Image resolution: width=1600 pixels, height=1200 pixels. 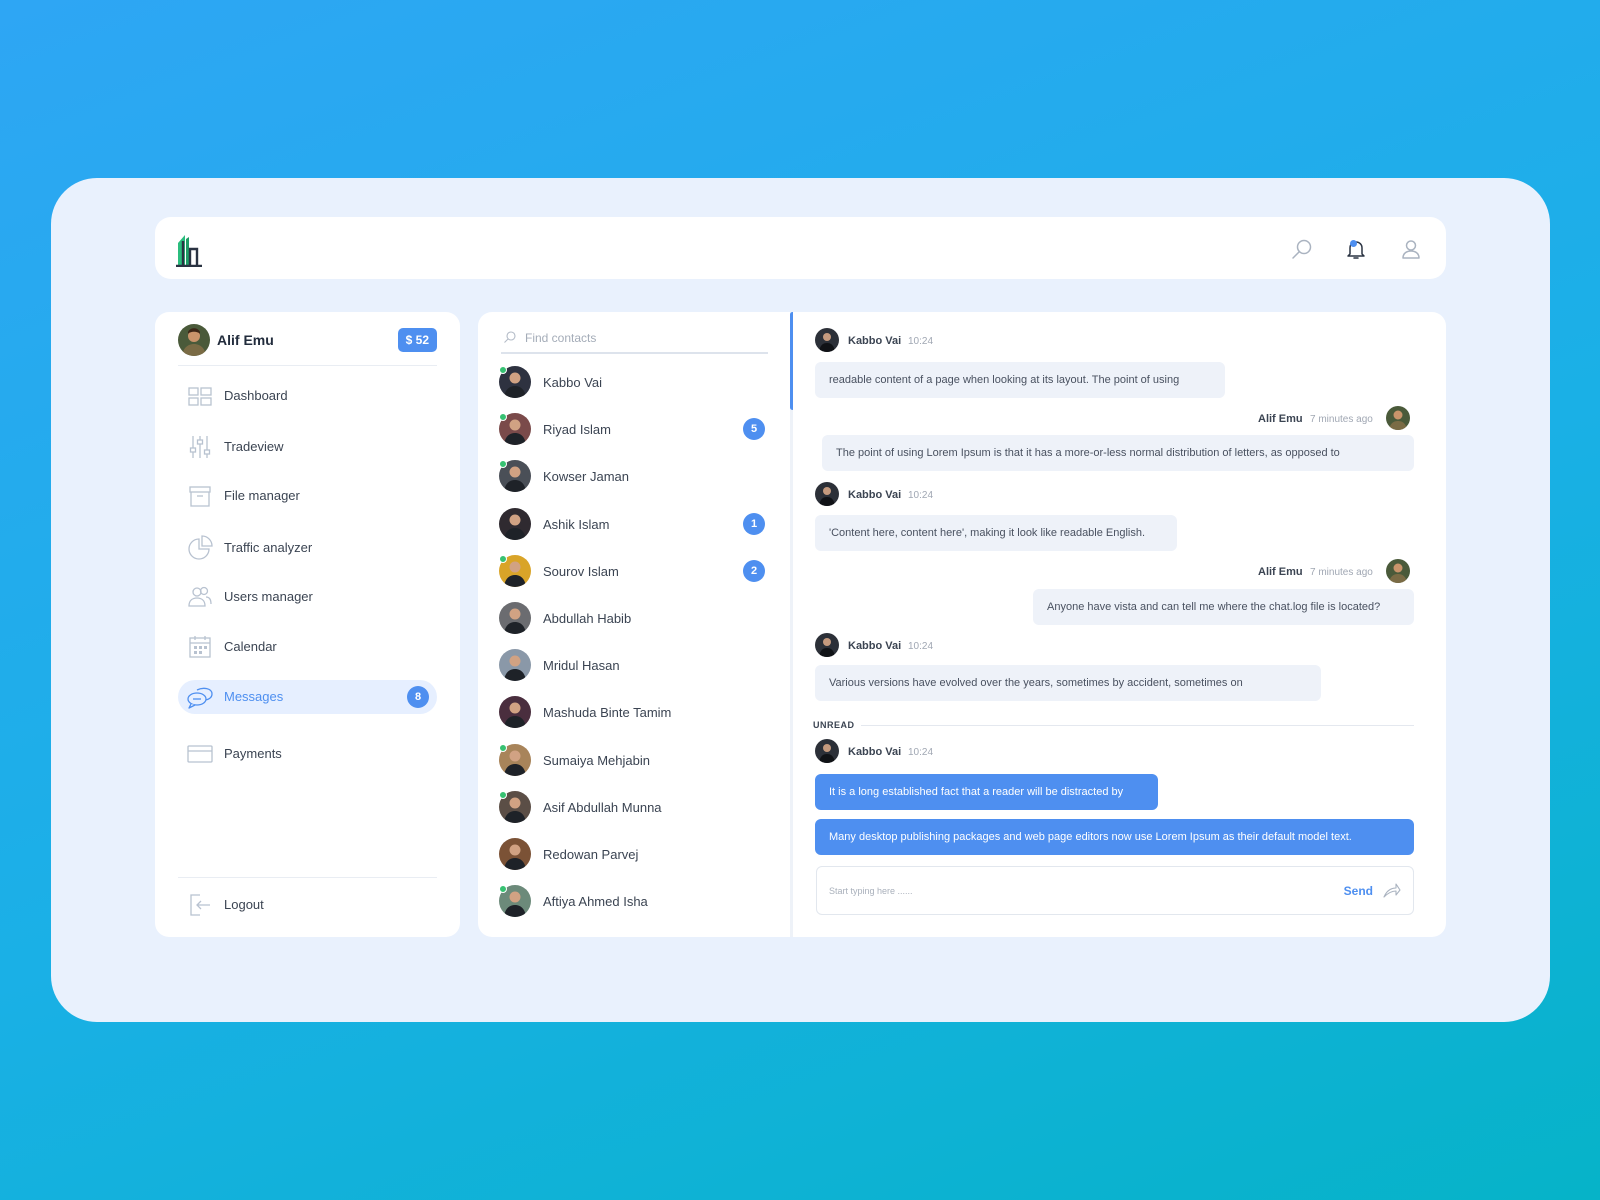 I want to click on bell-icon, so click(x=1356, y=249).